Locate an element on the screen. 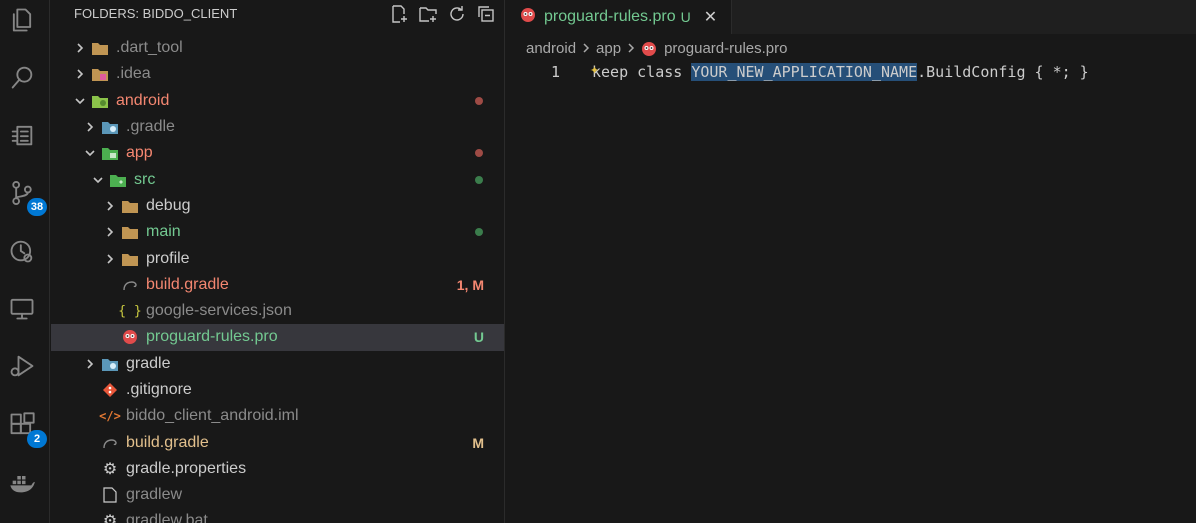  breadcrumb: android app proguard-rules.pro is located at coordinates (656, 48).